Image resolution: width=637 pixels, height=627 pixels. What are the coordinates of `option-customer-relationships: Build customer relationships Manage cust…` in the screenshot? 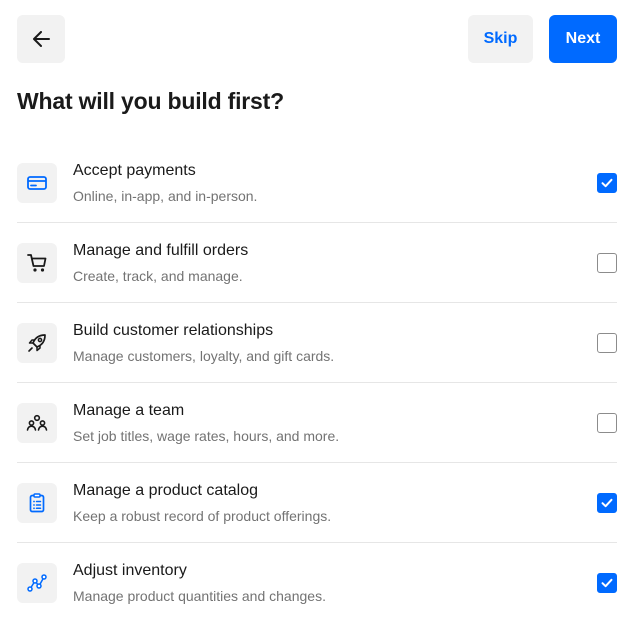 It's located at (317, 343).